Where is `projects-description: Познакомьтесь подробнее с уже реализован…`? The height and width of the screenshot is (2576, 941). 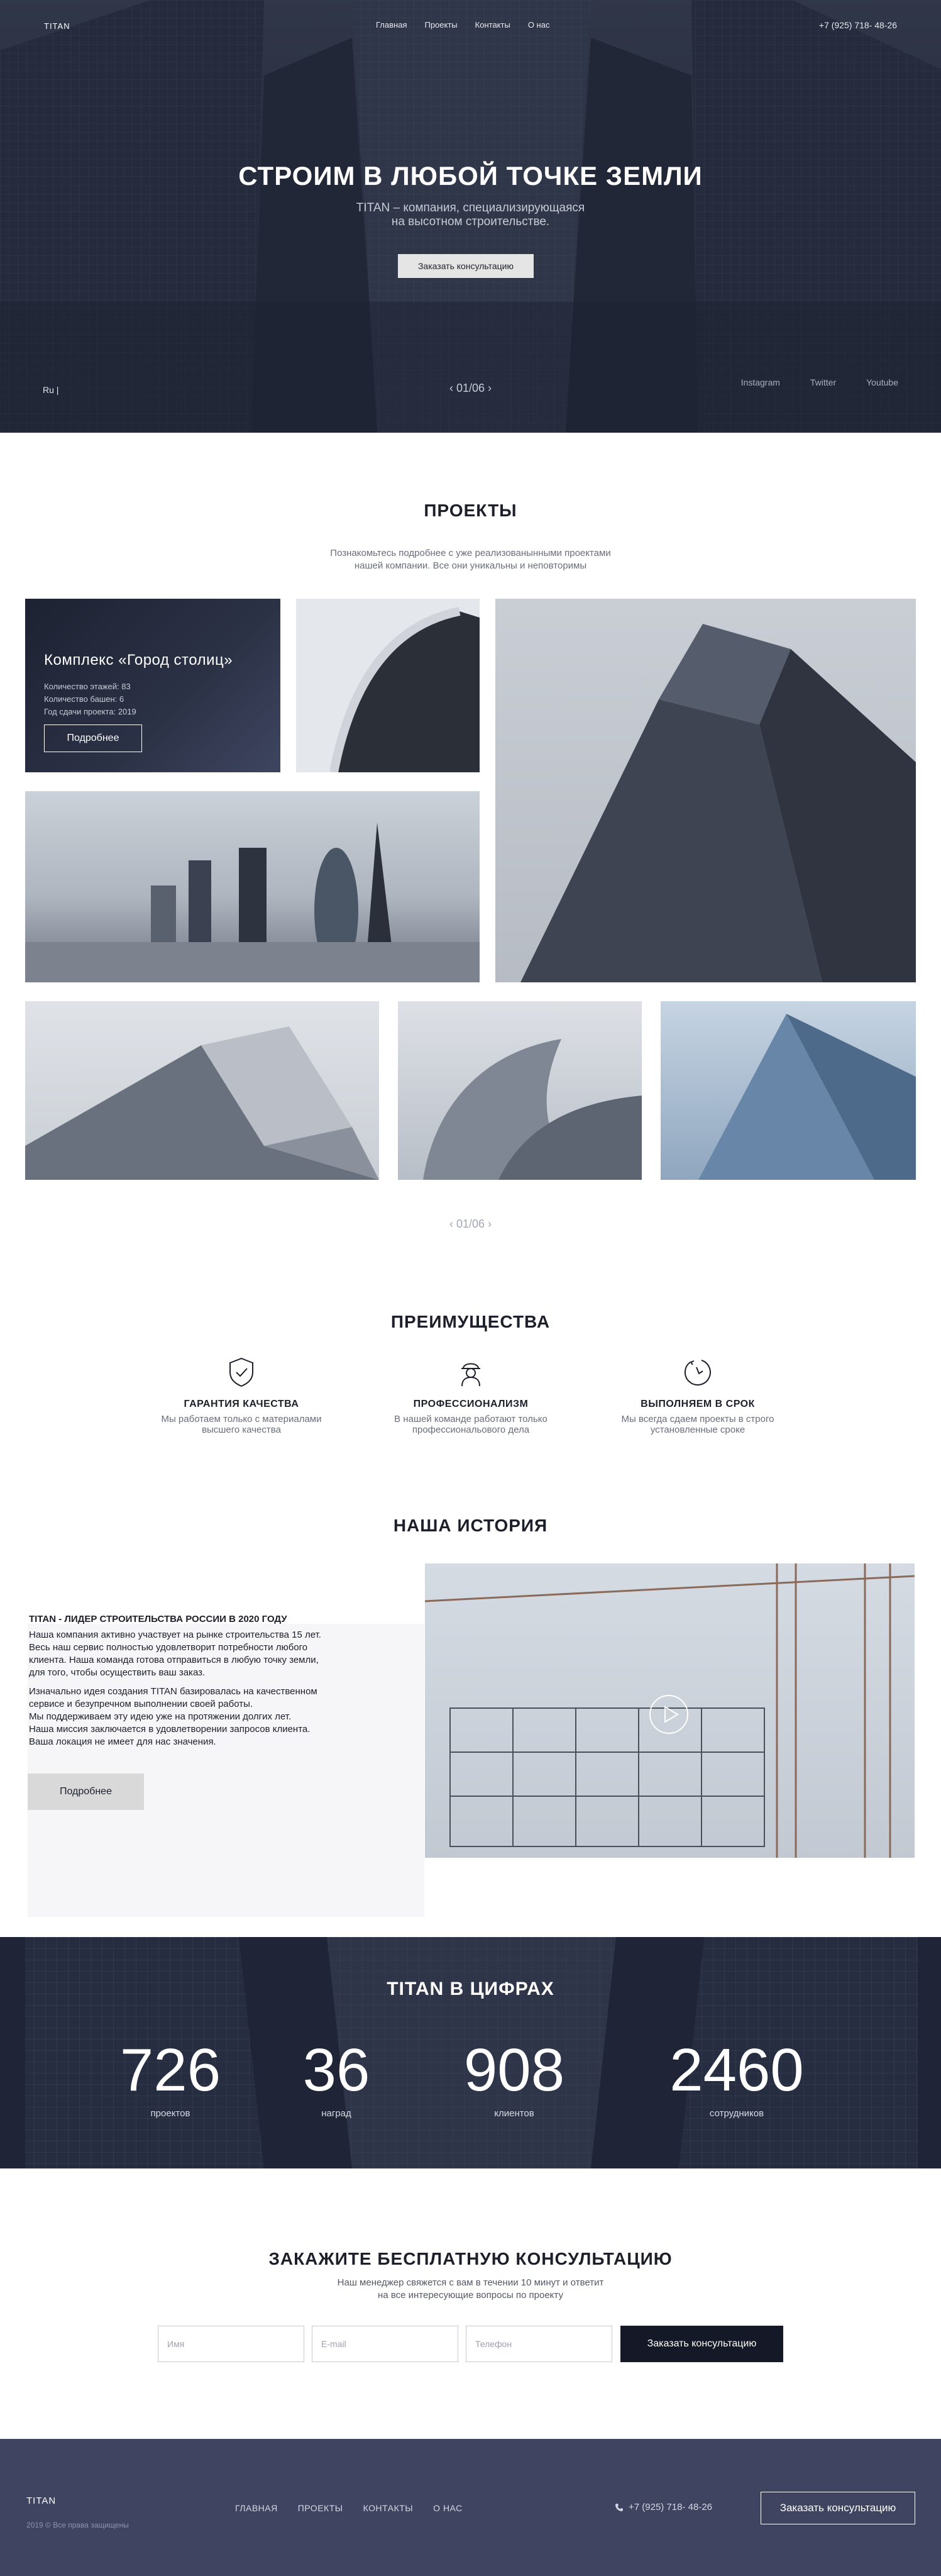 projects-description: Познакомьтесь подробнее с уже реализован… is located at coordinates (470, 559).